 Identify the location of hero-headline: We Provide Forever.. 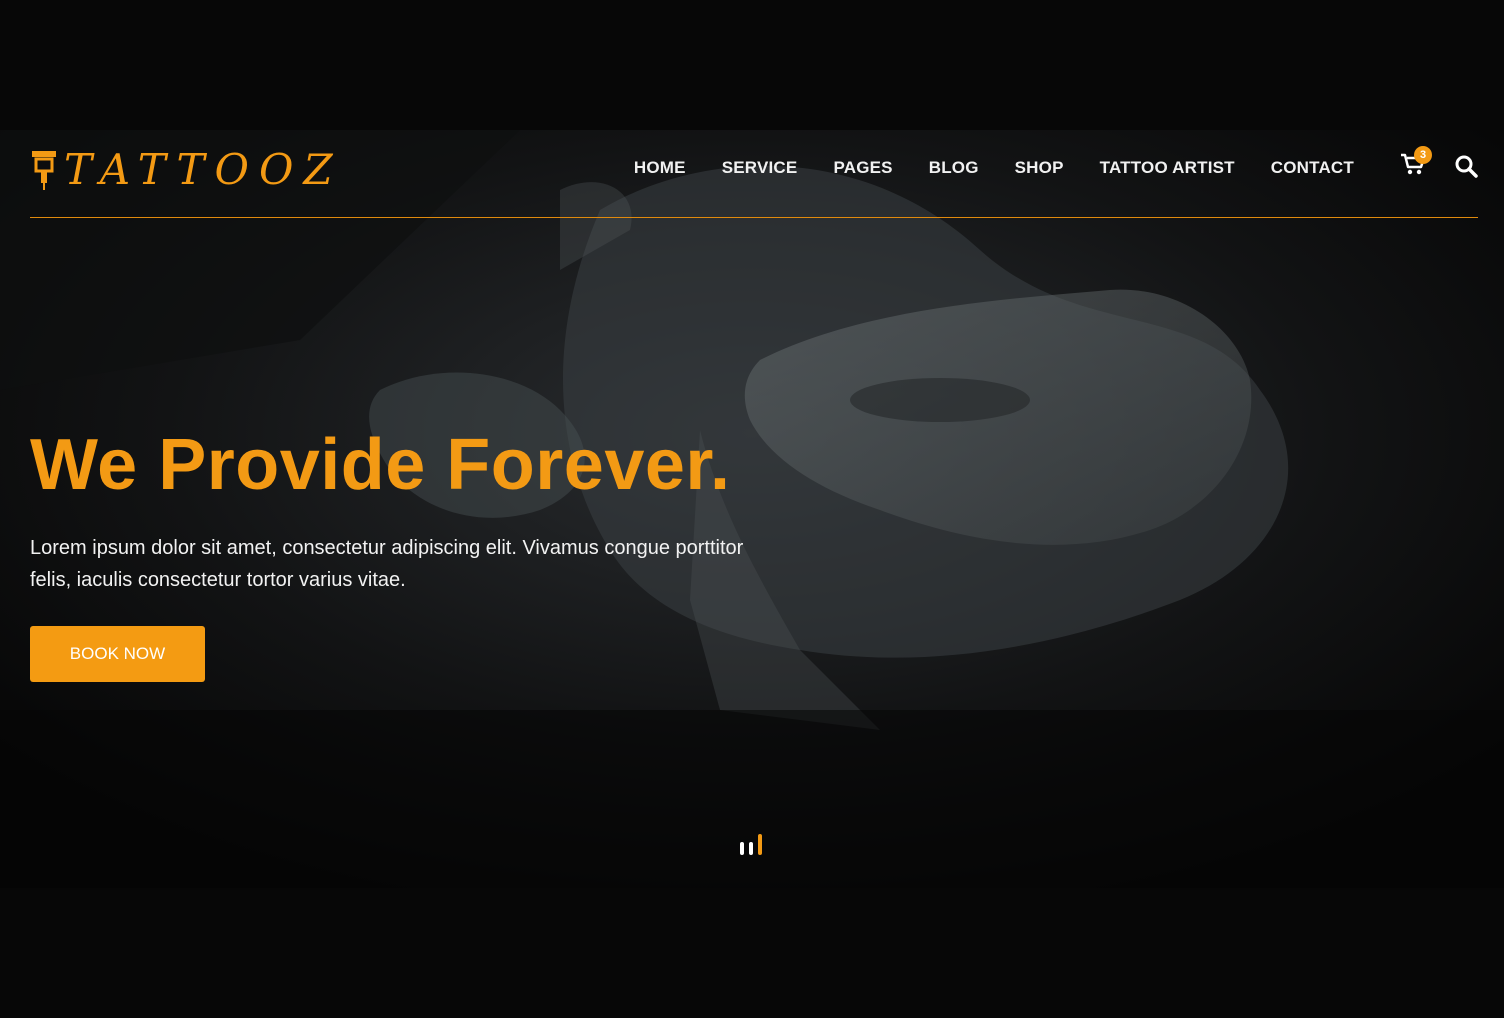
(380, 465).